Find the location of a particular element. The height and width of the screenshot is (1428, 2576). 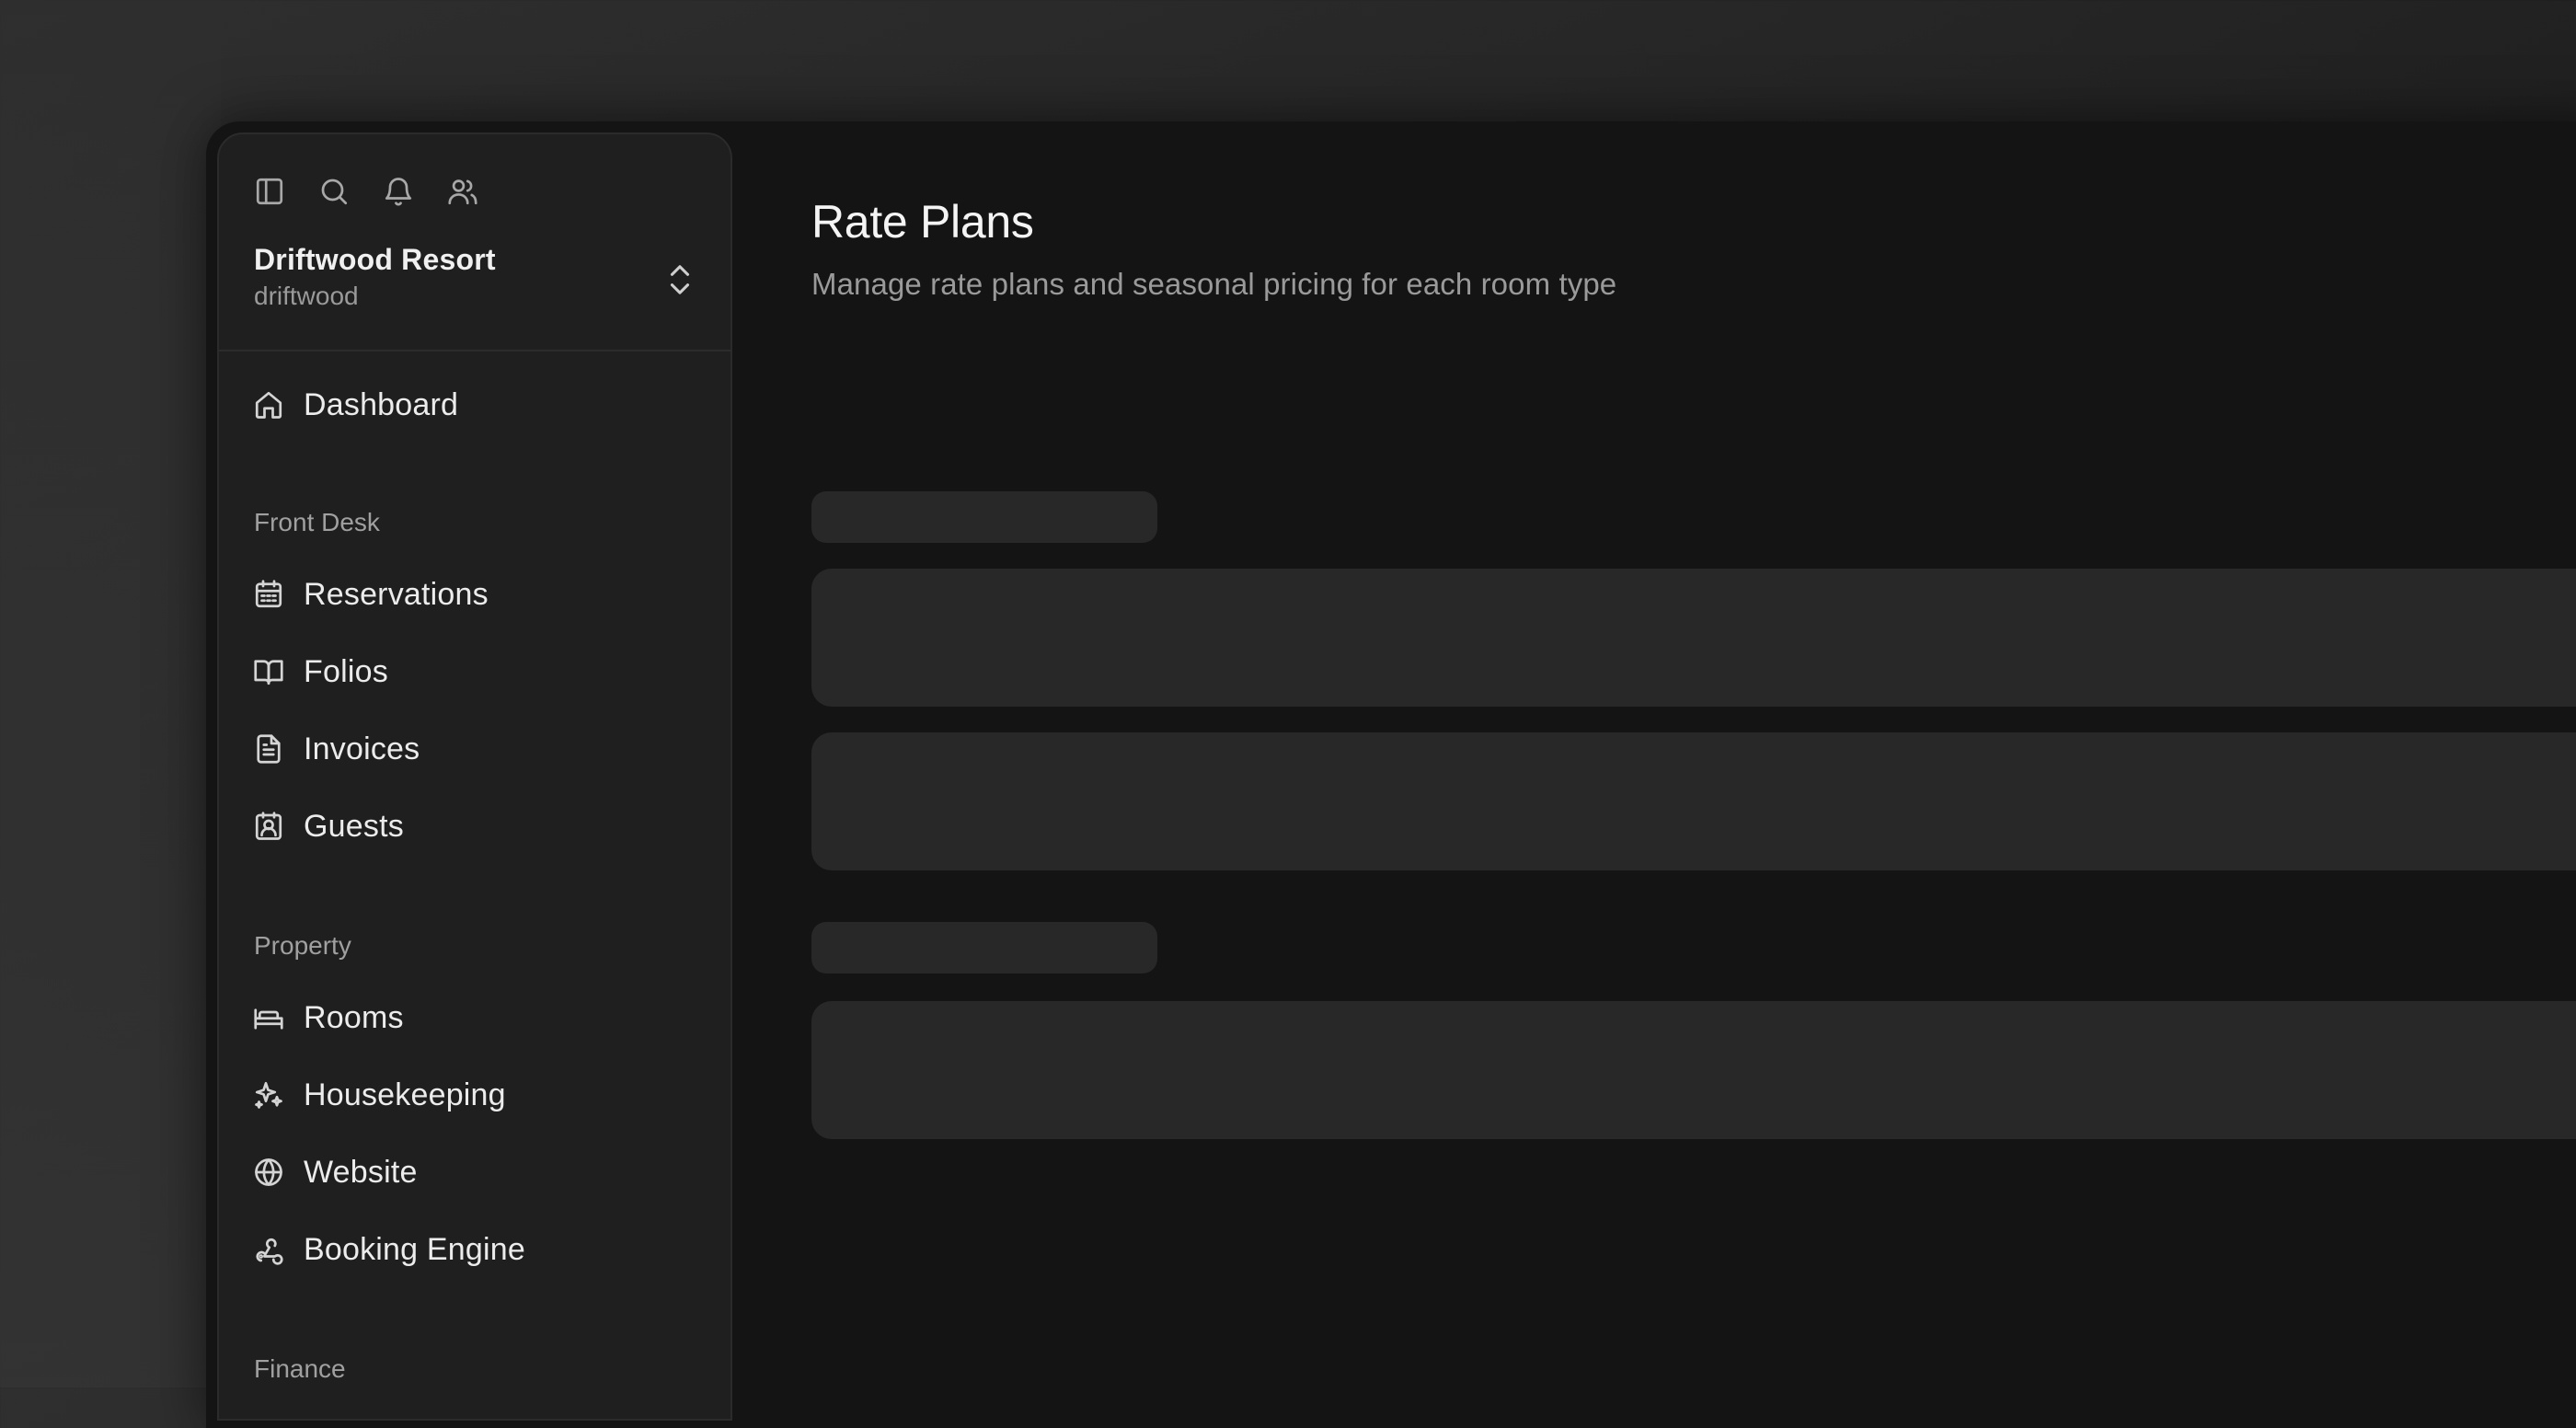

sparkles-icon is located at coordinates (268, 1095).